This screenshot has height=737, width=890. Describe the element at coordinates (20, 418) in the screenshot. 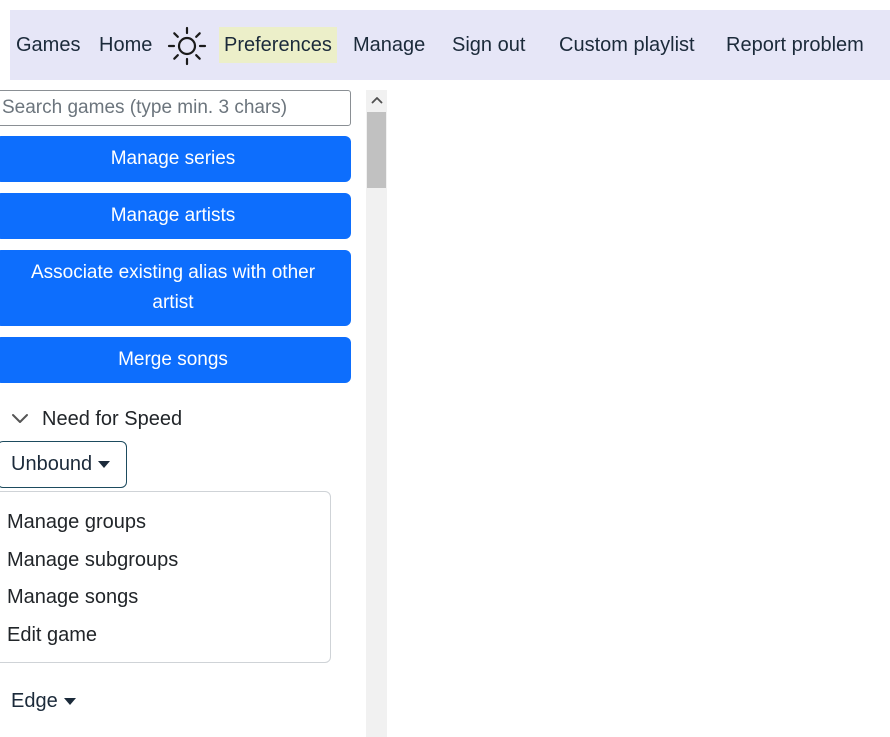

I see `chevron-down-icon` at that location.